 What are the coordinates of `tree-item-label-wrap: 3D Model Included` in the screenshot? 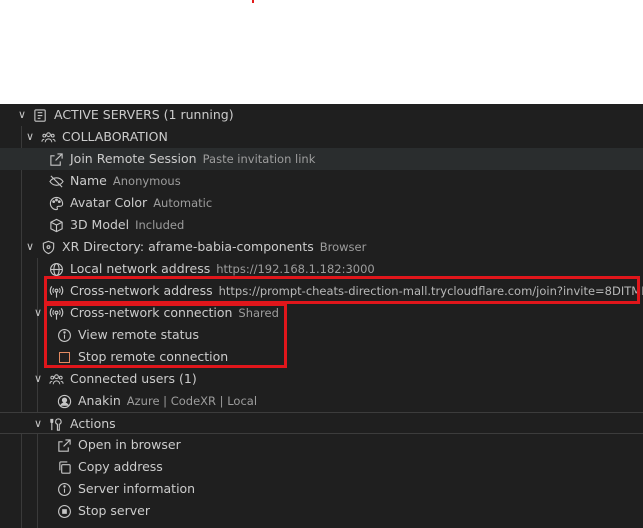 It's located at (127, 225).